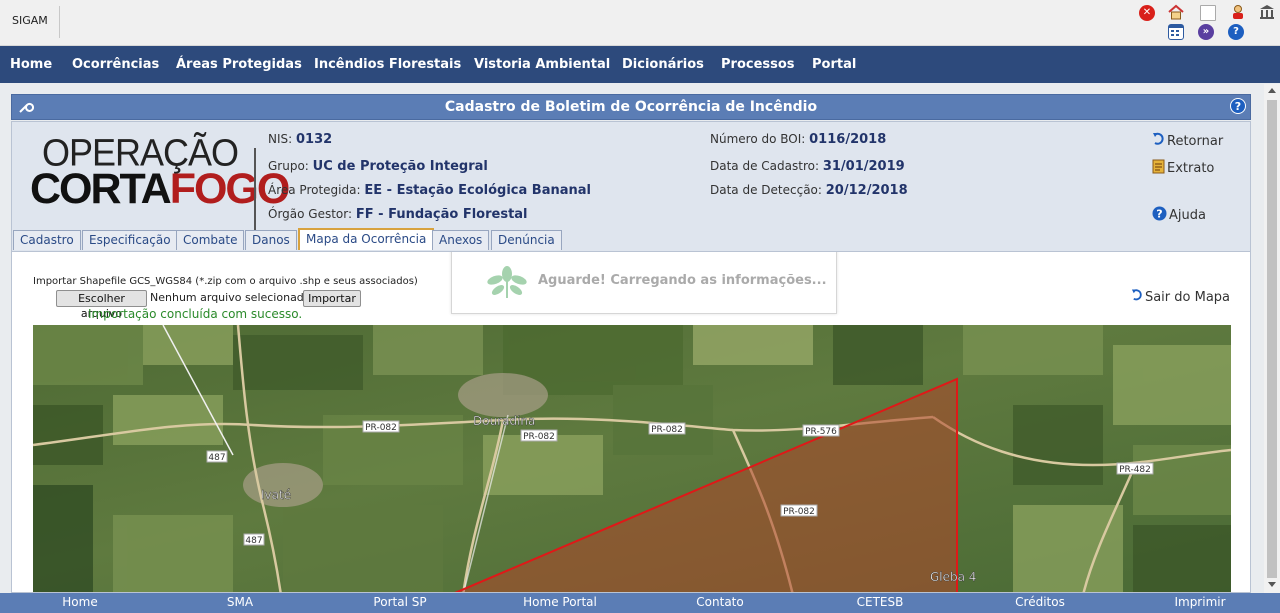  I want to click on chevron-down-circle-icon: », so click(1206, 32).